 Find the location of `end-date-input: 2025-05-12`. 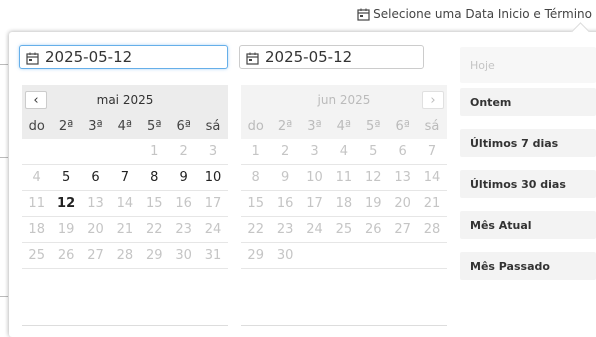

end-date-input: 2025-05-12 is located at coordinates (331, 57).